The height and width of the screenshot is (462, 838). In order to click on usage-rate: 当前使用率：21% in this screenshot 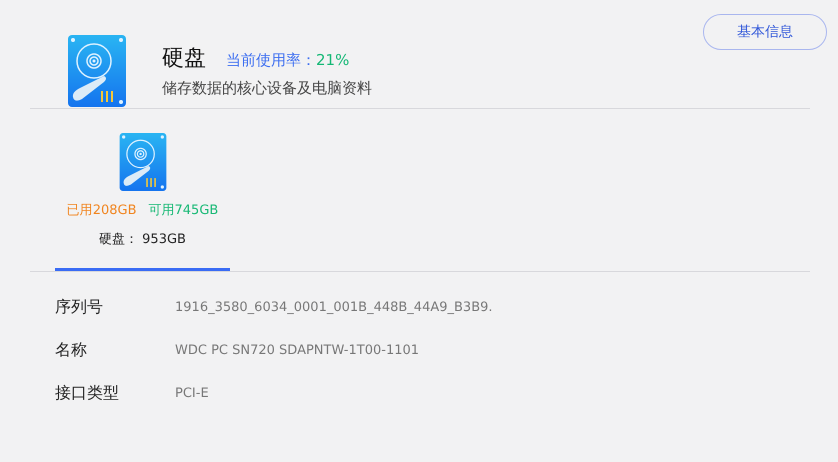, I will do `click(288, 60)`.